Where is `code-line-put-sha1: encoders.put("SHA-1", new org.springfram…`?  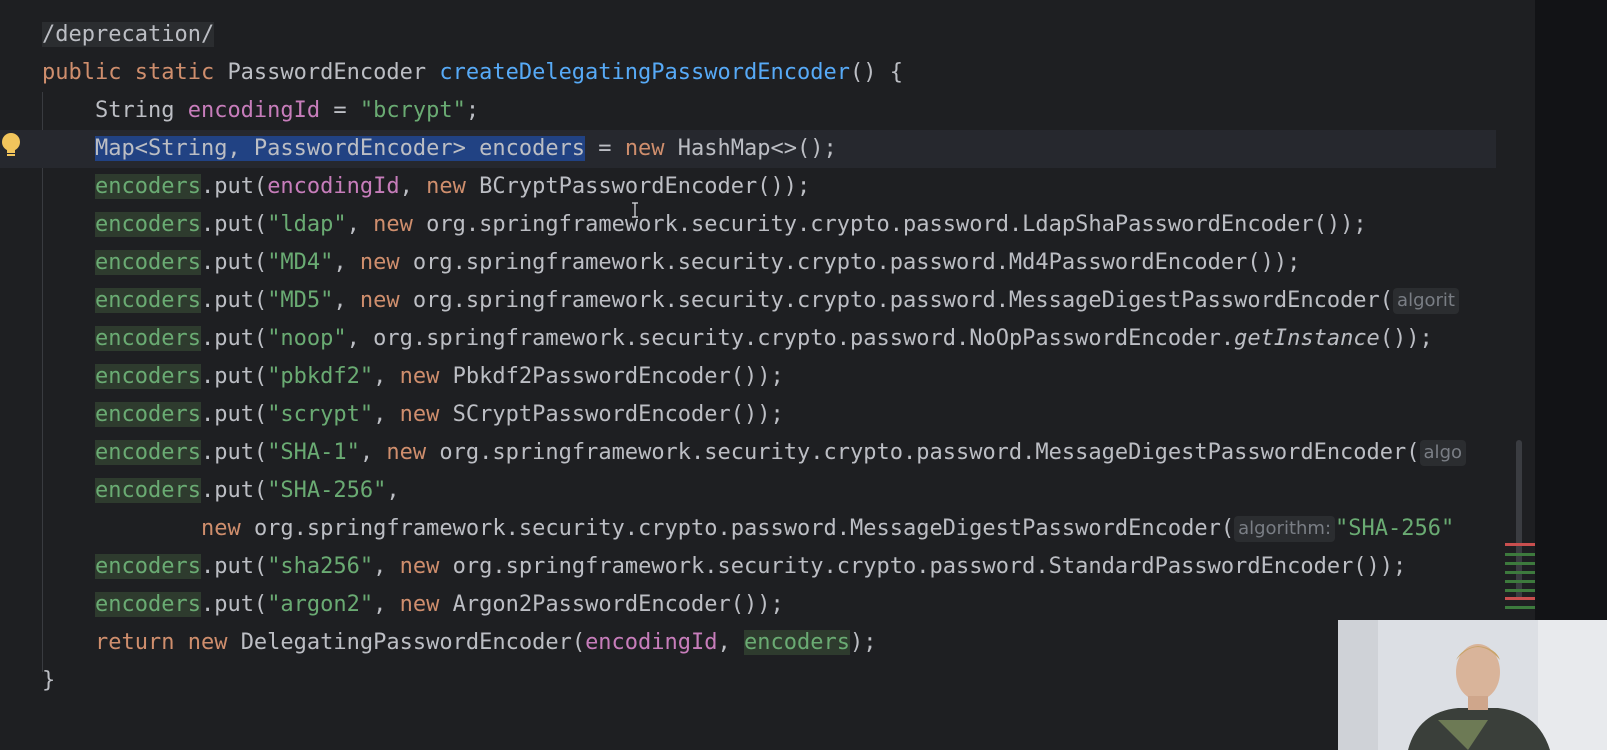
code-line-put-sha1: encoders.put("SHA-1", new org.springfram… is located at coordinates (754, 453).